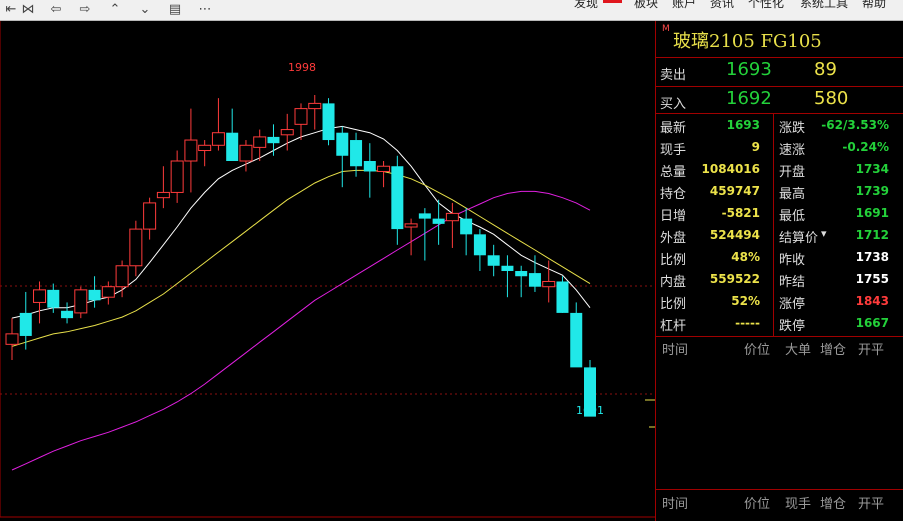 This screenshot has width=903, height=521. Describe the element at coordinates (872, 235) in the screenshot. I see `stat-value: 1712` at that location.